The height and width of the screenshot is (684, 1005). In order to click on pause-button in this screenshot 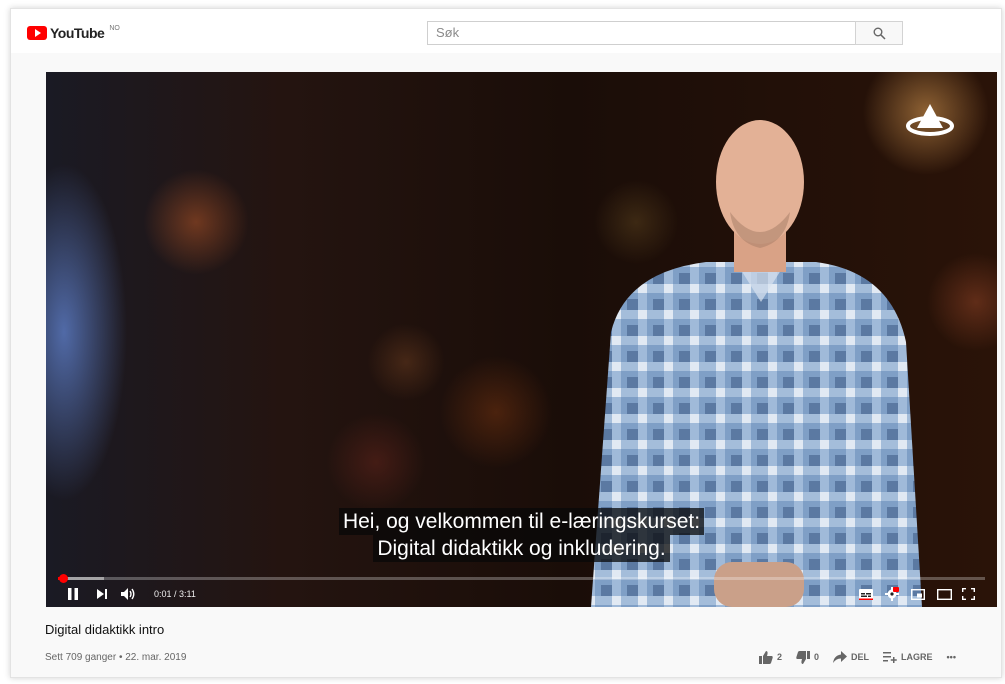, I will do `click(73, 594)`.